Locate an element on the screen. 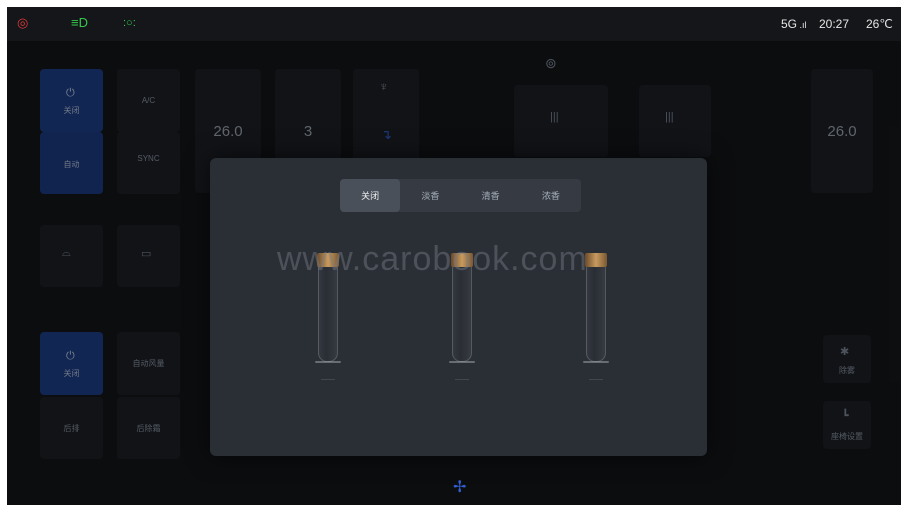  status-bar: ◎ ≡D :○: 5G .ıl 20:27 26℃ is located at coordinates (454, 24).